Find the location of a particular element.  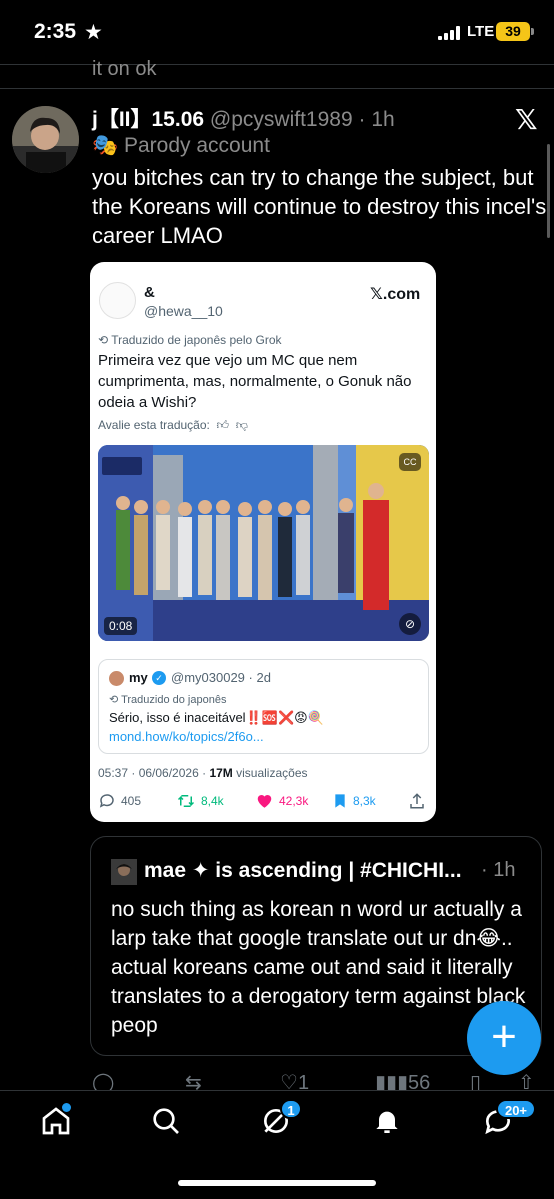

grok-badge: 1 is located at coordinates (291, 1109).